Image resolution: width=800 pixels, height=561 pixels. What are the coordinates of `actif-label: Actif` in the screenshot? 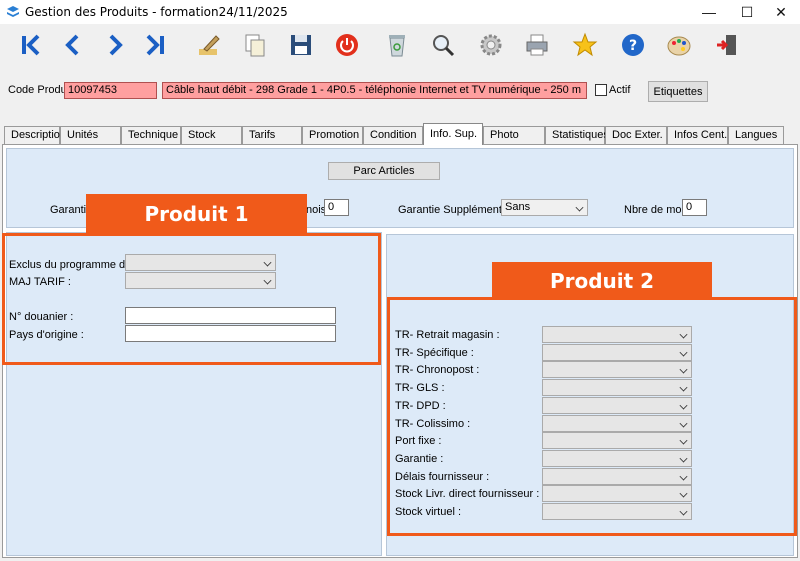 It's located at (620, 90).